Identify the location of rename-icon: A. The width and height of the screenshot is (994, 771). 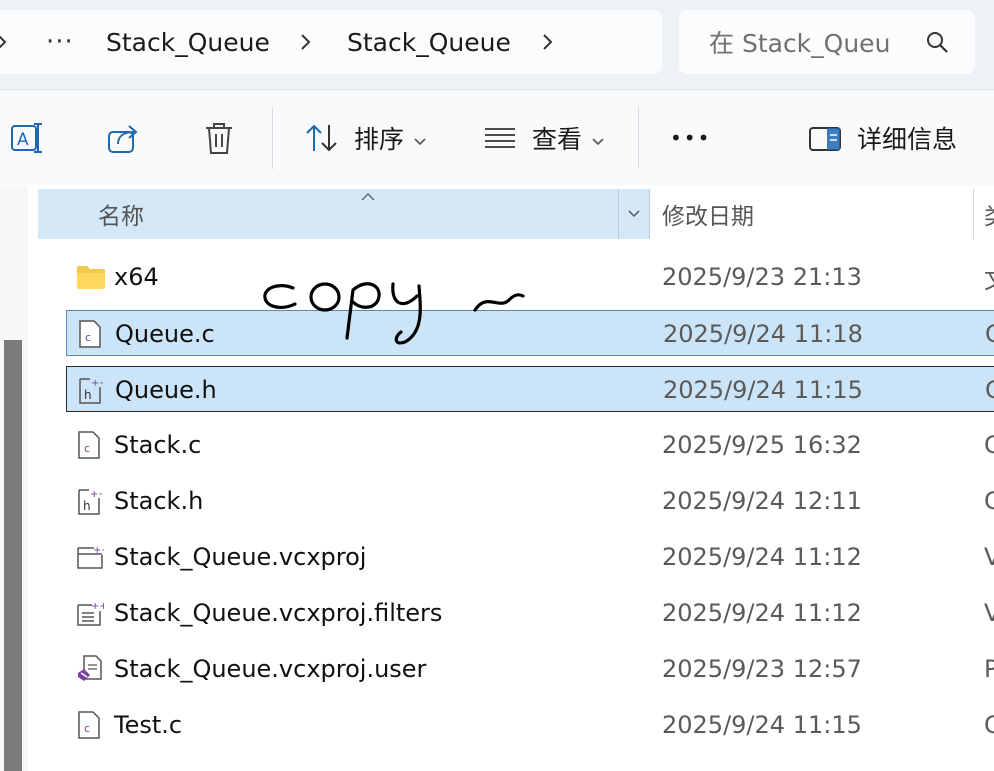
(28, 140).